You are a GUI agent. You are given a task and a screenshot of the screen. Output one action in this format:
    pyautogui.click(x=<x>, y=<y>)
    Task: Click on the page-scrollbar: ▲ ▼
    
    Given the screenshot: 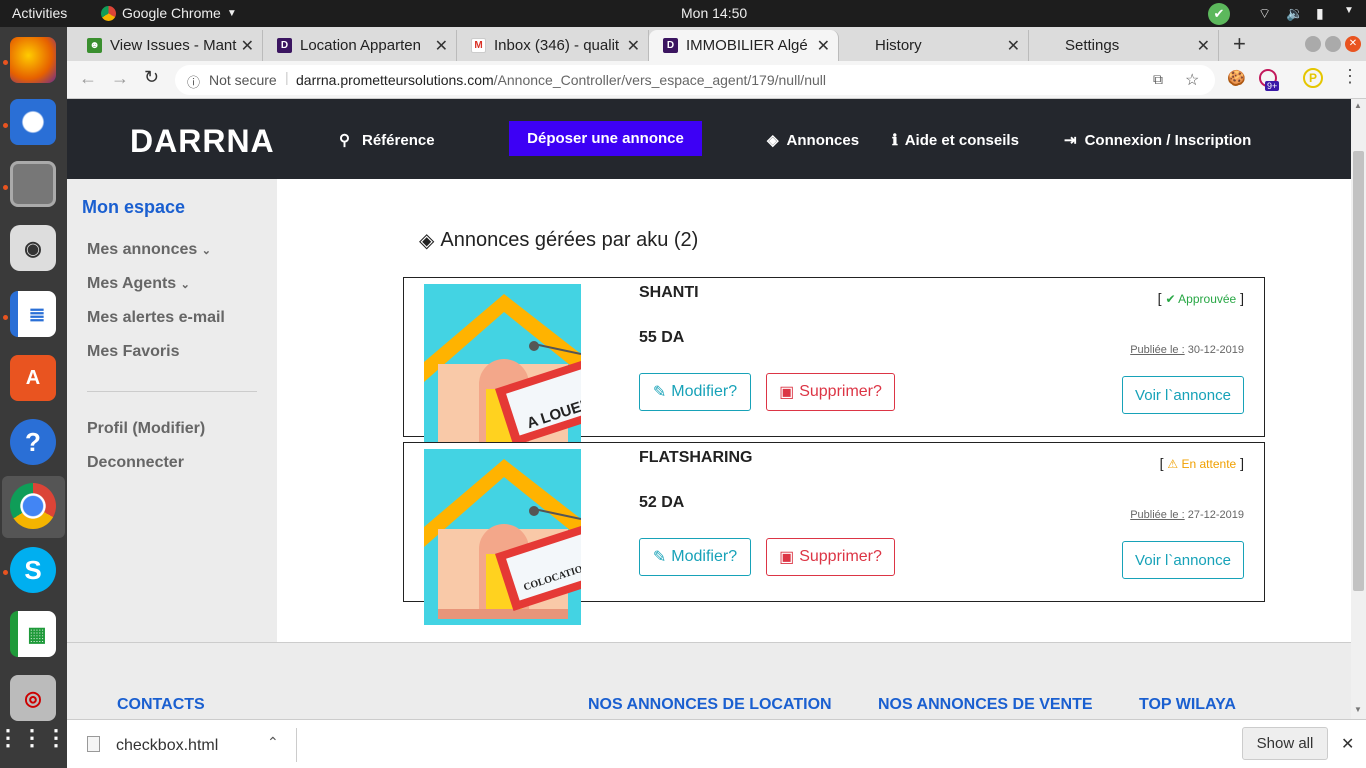 What is the action you would take?
    pyautogui.click(x=1358, y=409)
    